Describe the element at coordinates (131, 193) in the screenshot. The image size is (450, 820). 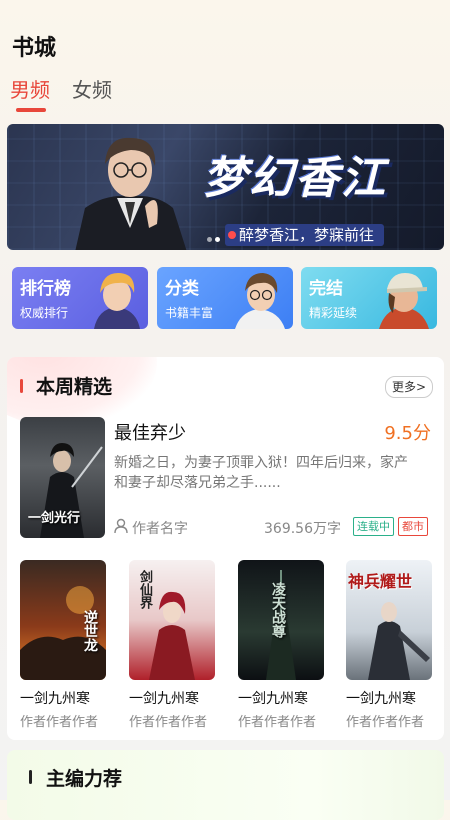
I see `banner-character-illustration` at that location.